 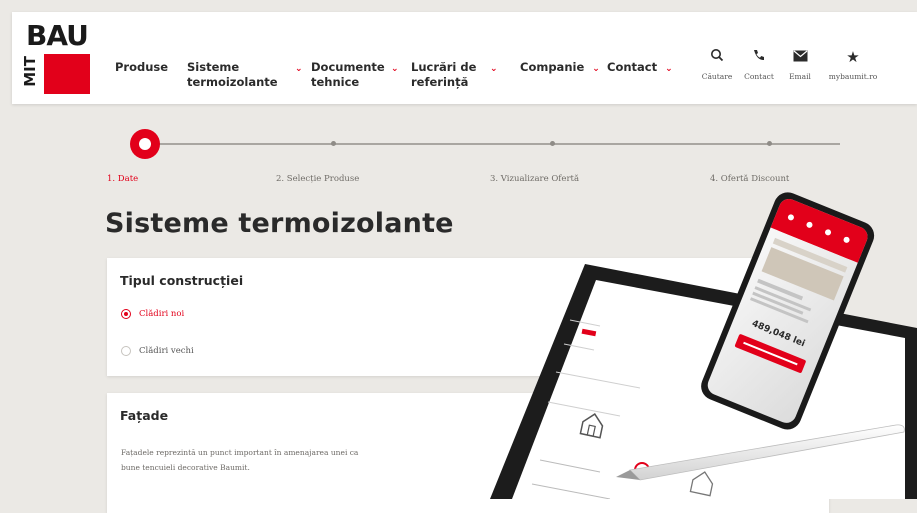 I want to click on phone-header-bar, so click(x=820, y=229).